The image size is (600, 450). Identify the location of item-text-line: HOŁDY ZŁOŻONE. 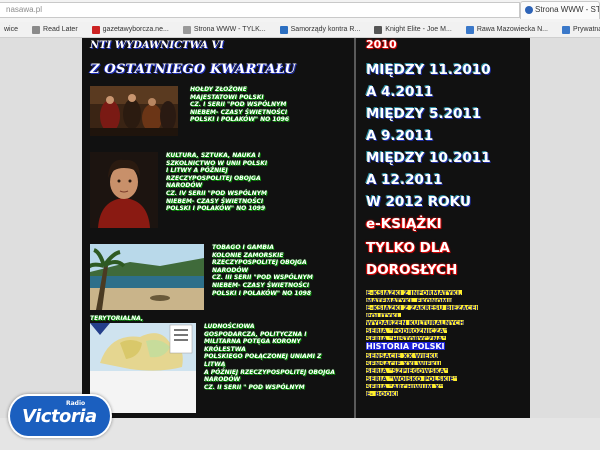
(218, 89).